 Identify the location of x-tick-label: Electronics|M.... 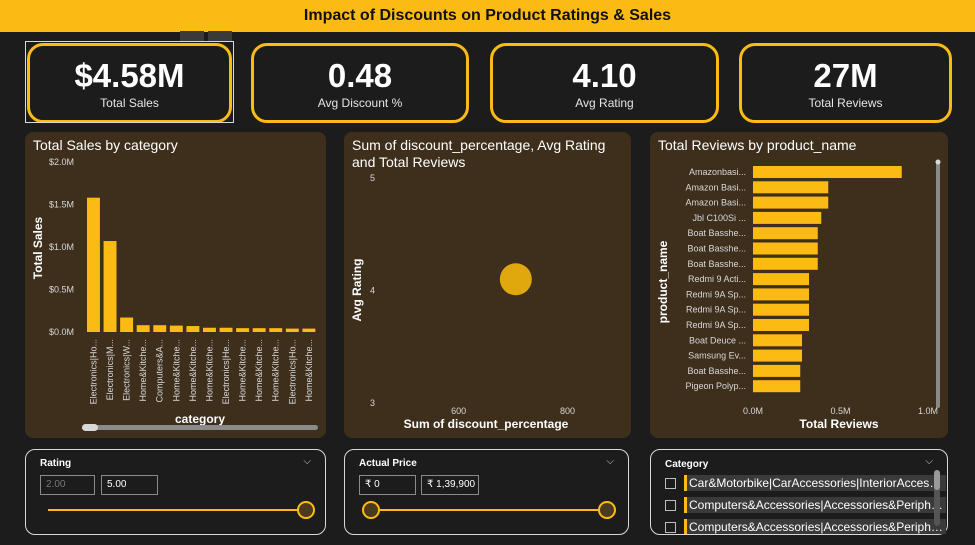
(110, 369).